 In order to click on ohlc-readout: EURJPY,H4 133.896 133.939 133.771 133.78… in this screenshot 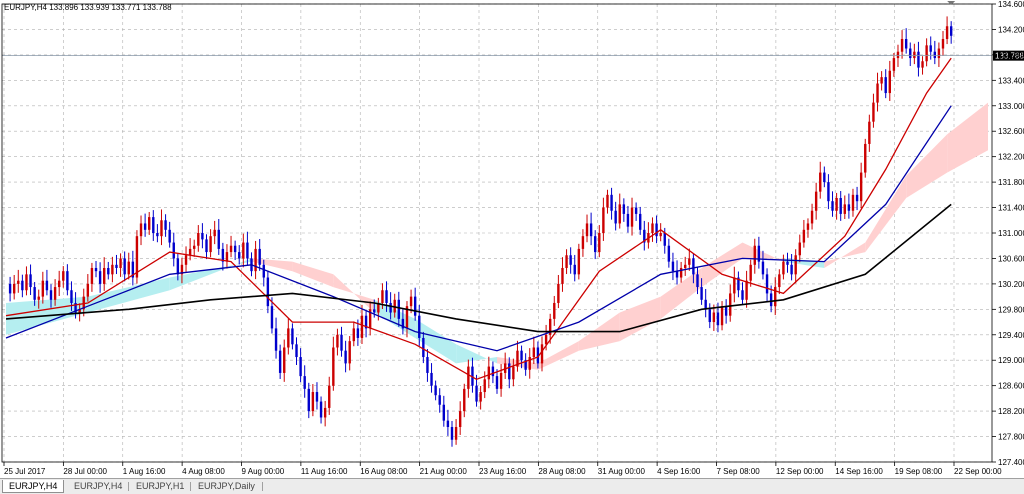, I will do `click(88, 7)`.